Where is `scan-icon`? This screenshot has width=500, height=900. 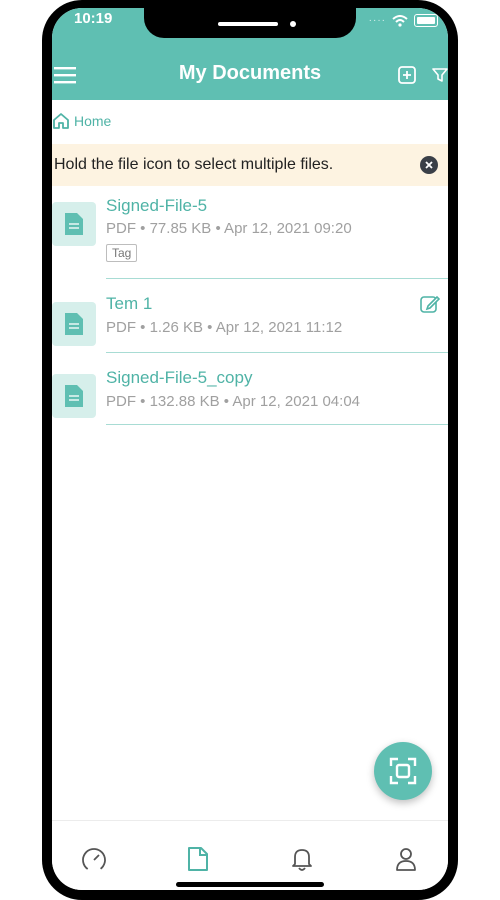
scan-icon is located at coordinates (403, 771).